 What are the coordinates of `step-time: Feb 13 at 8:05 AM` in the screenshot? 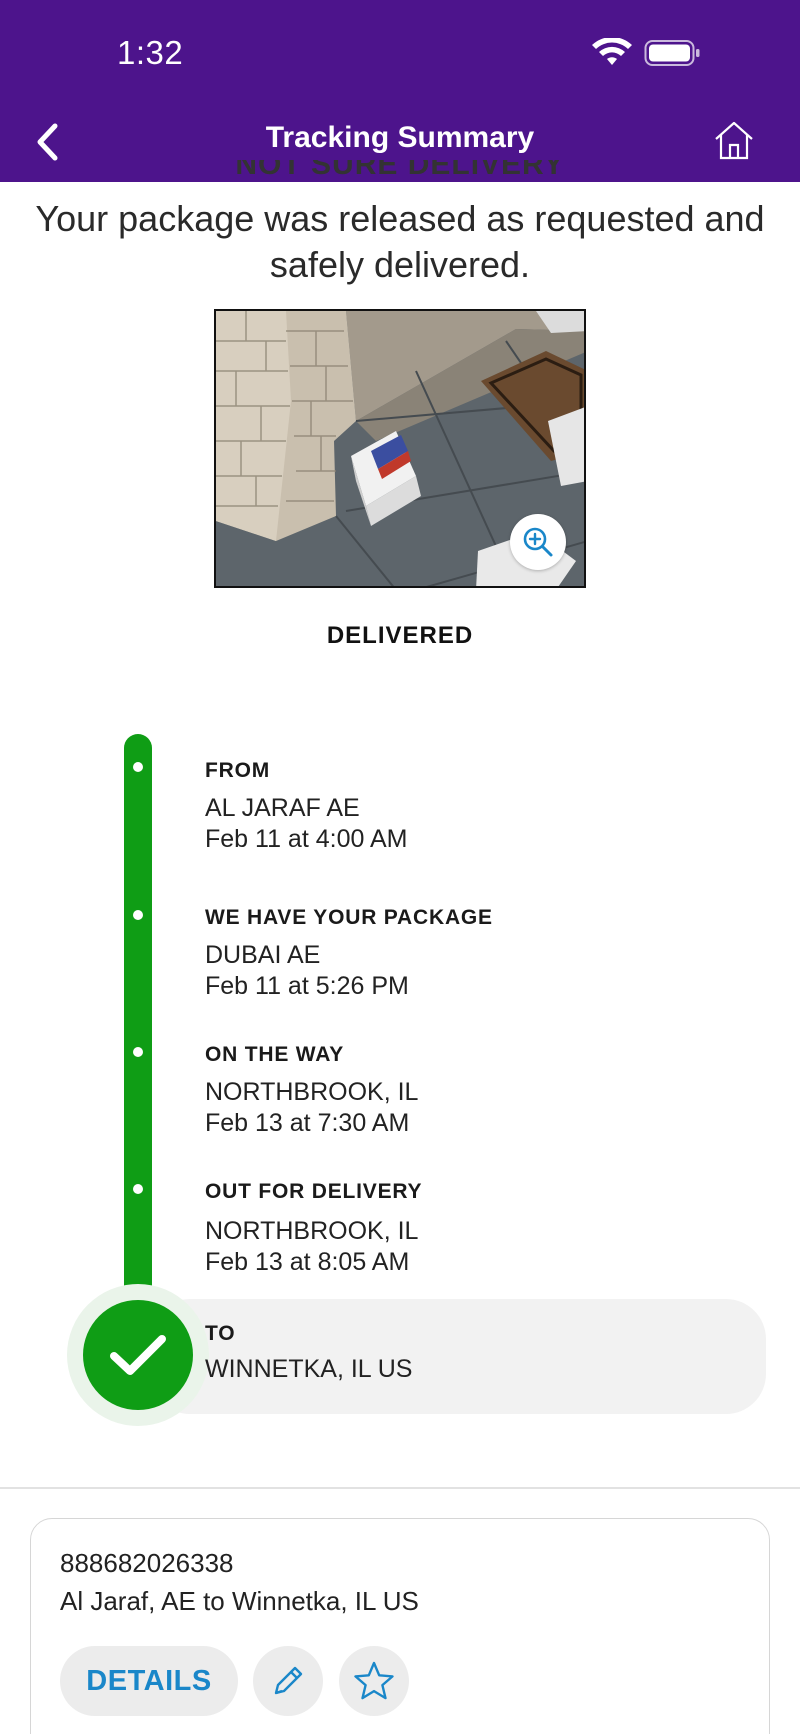 It's located at (307, 1262).